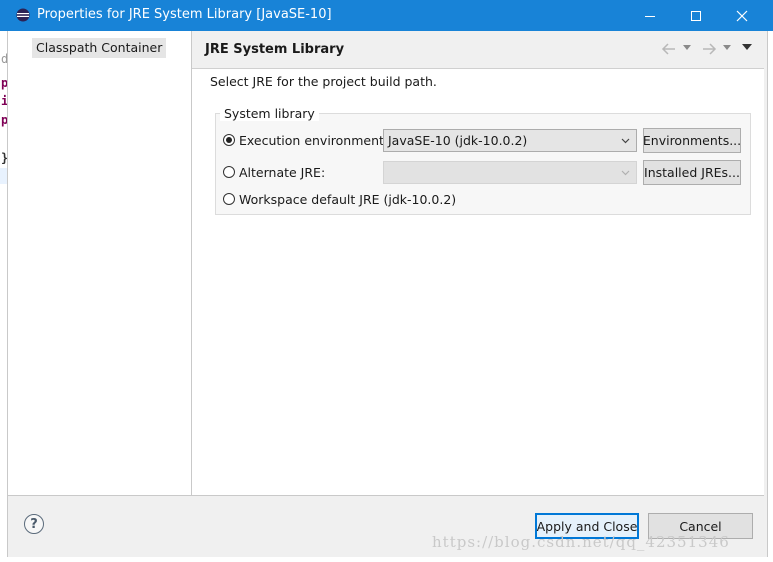  What do you see at coordinates (275, 49) in the screenshot?
I see `page-title: JRE System Library` at bounding box center [275, 49].